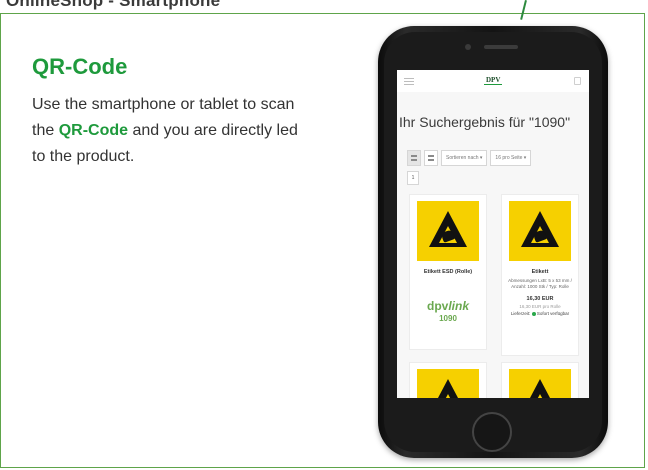  Describe the element at coordinates (511, 158) in the screenshot. I see `per-page-dropdown: 16 pro Seite ▾` at that location.